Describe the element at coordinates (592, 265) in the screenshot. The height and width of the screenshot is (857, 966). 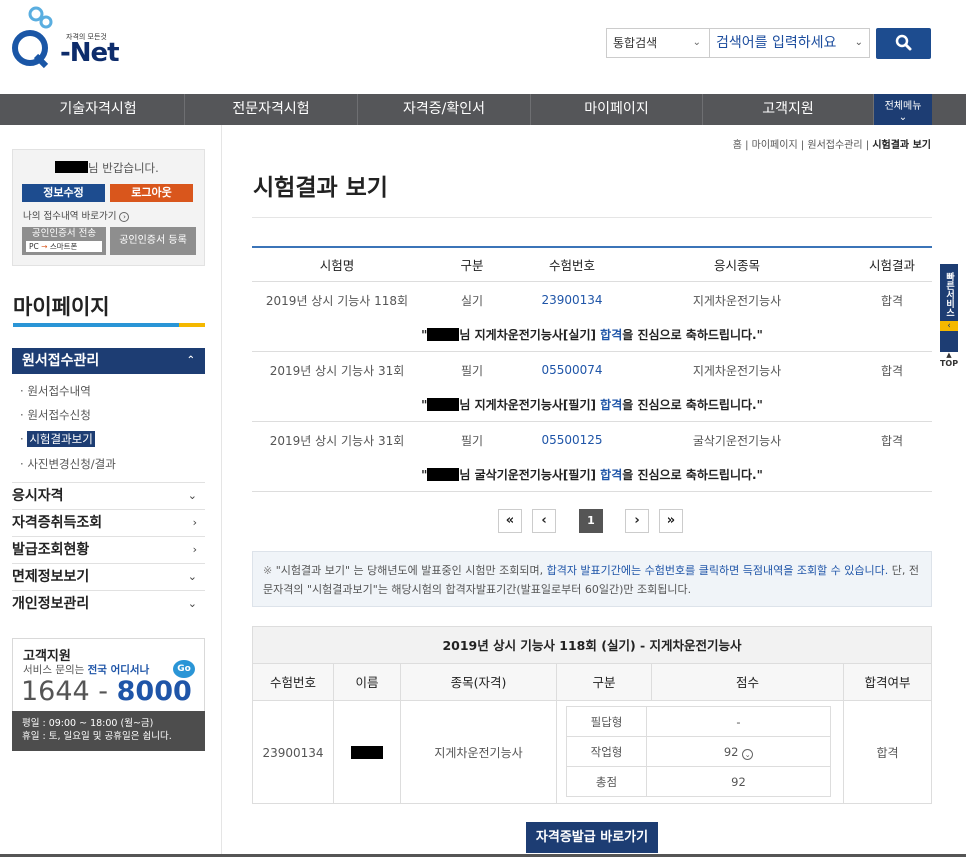
I see `table-header: 시험명 구분 수험번호 응시종목 시험결과` at that location.